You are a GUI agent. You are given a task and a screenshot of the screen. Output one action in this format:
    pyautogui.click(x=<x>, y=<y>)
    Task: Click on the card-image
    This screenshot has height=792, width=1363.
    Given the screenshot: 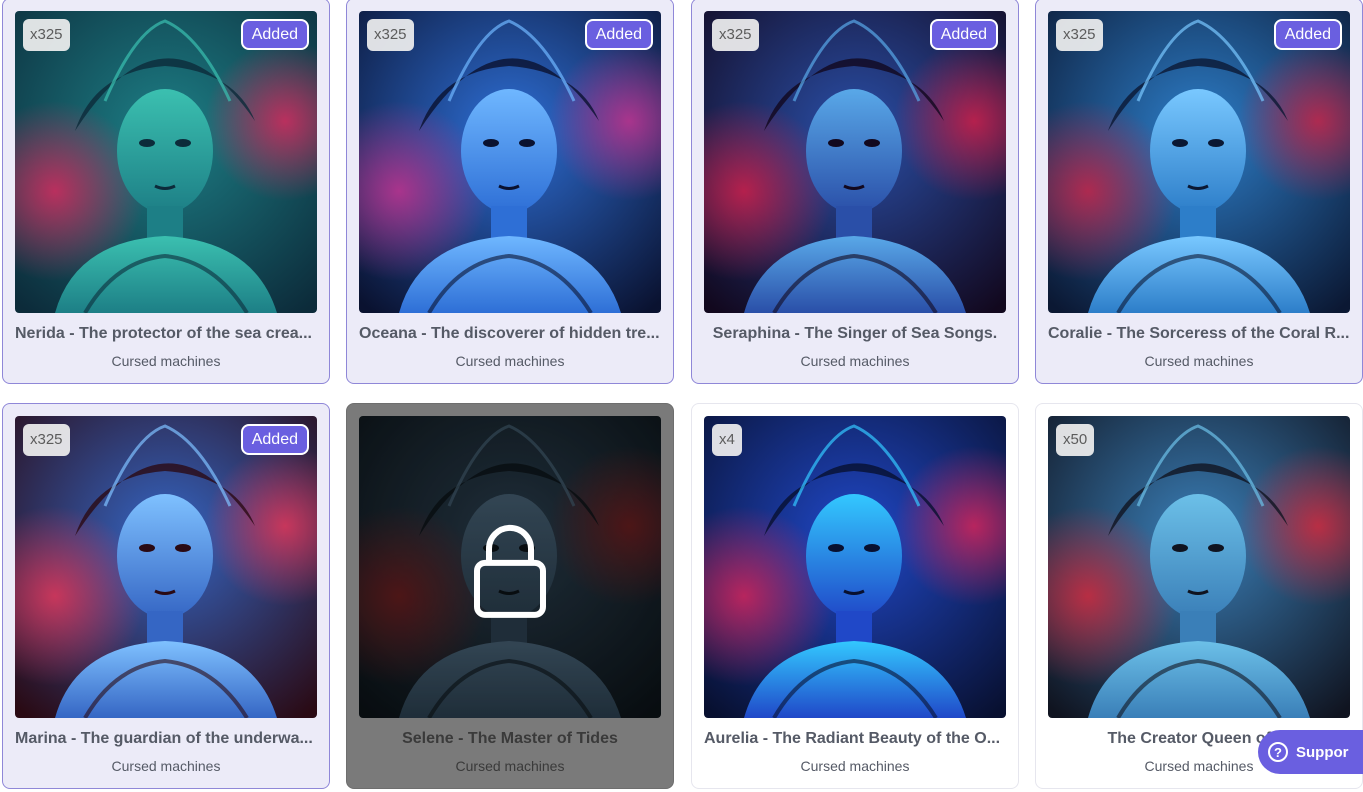 What is the action you would take?
    pyautogui.click(x=510, y=567)
    